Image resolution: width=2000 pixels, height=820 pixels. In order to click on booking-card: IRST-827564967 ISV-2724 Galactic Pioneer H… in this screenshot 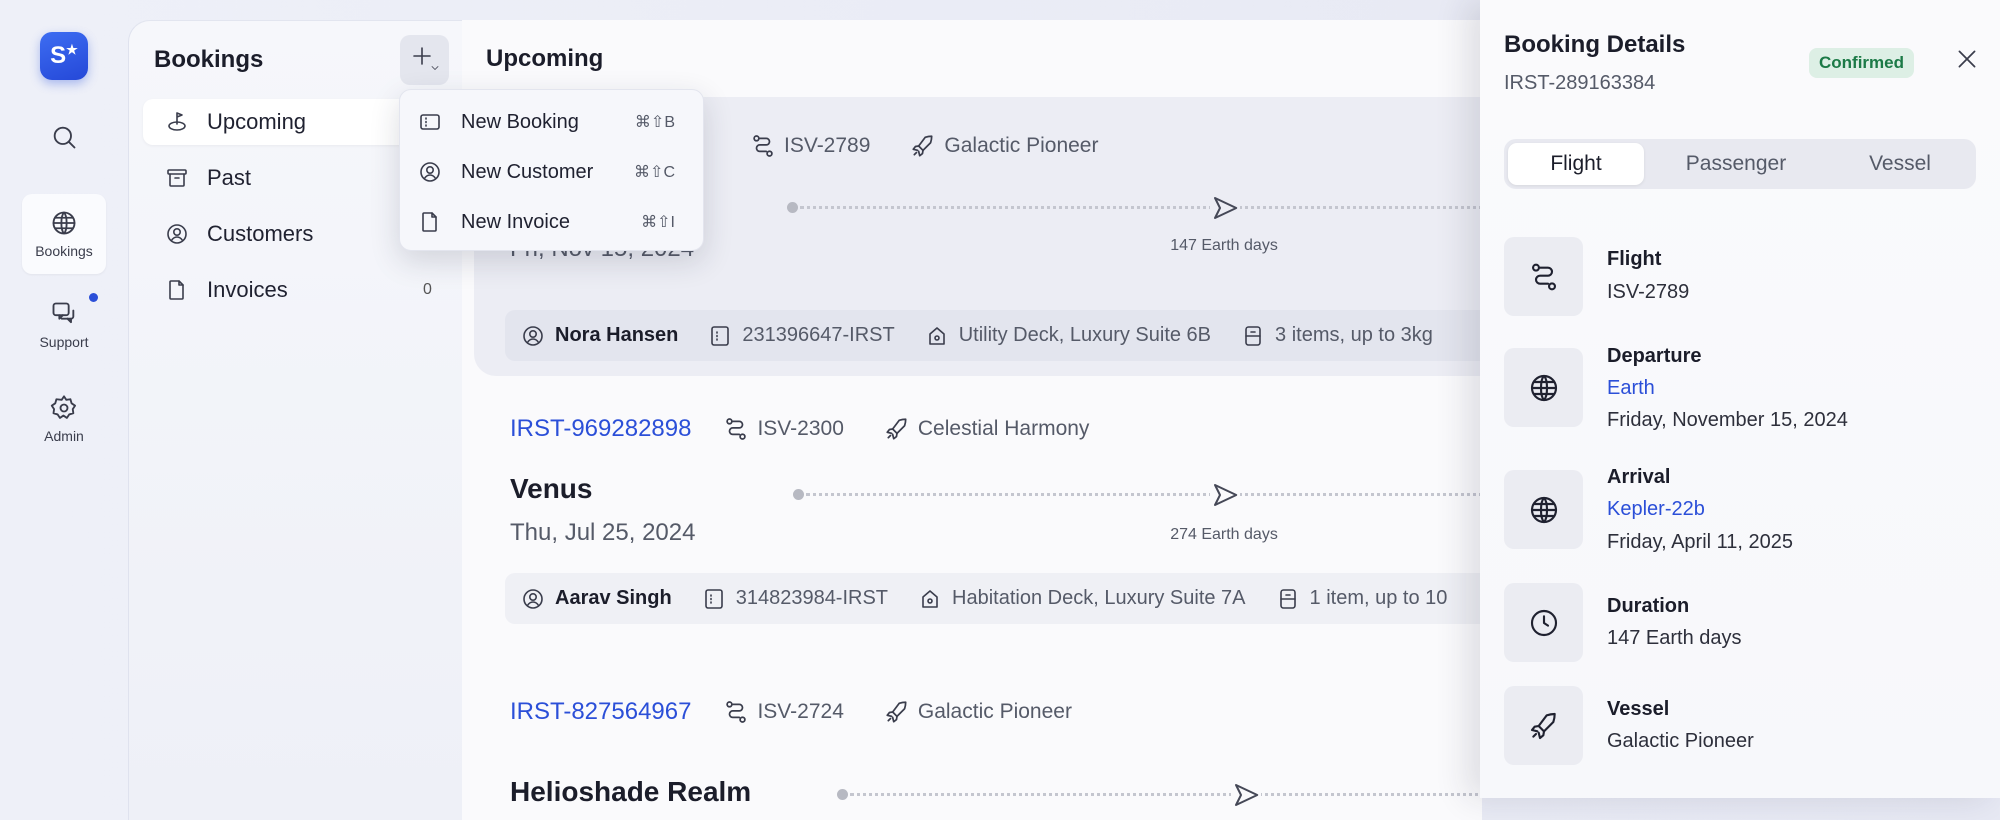, I will do `click(1112, 750)`.